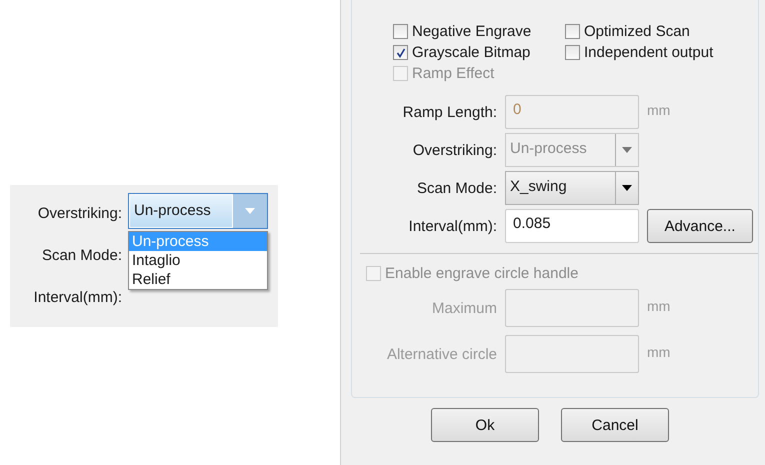 The height and width of the screenshot is (465, 765). What do you see at coordinates (479, 52) in the screenshot?
I see `checkbox: Grayscale Bitmap` at bounding box center [479, 52].